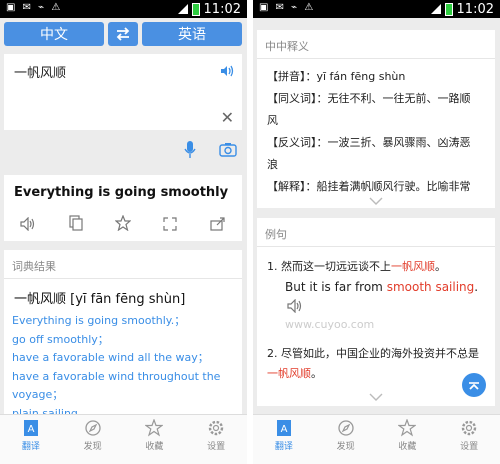 The image size is (500, 464). What do you see at coordinates (448, 9) in the screenshot?
I see `battery-icon` at bounding box center [448, 9].